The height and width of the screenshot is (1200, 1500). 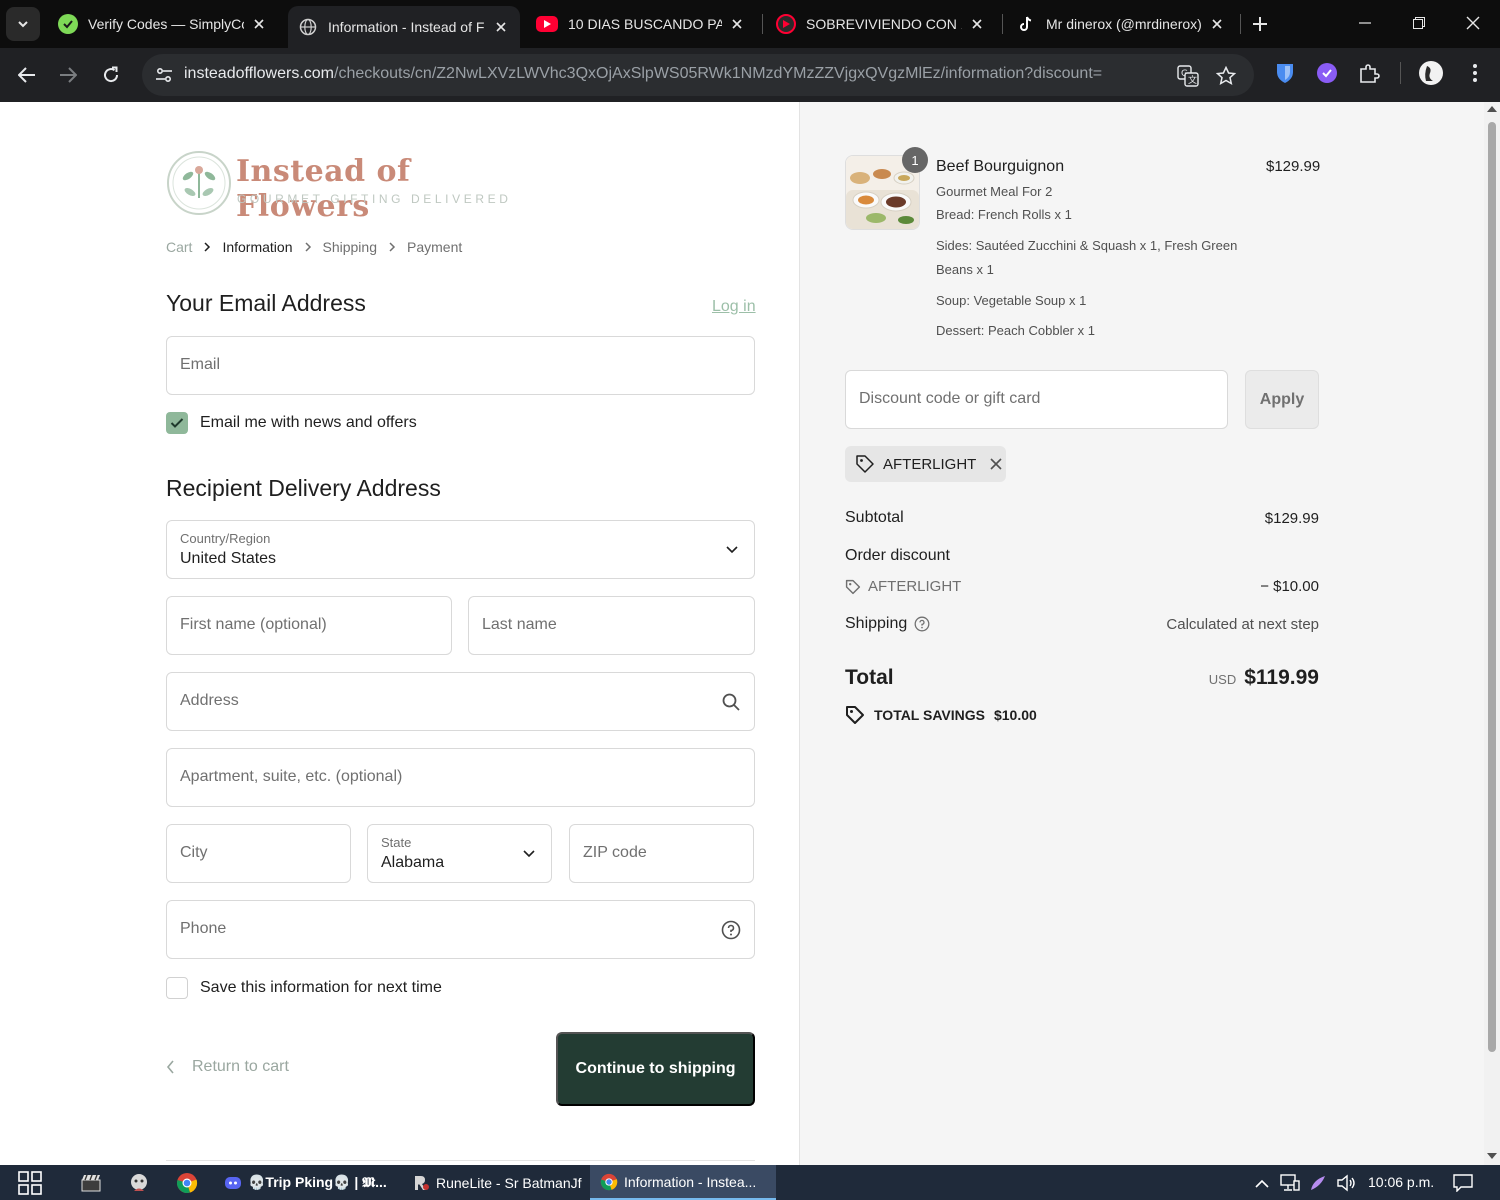 I want to click on notifications-icon, so click(x=1463, y=1183).